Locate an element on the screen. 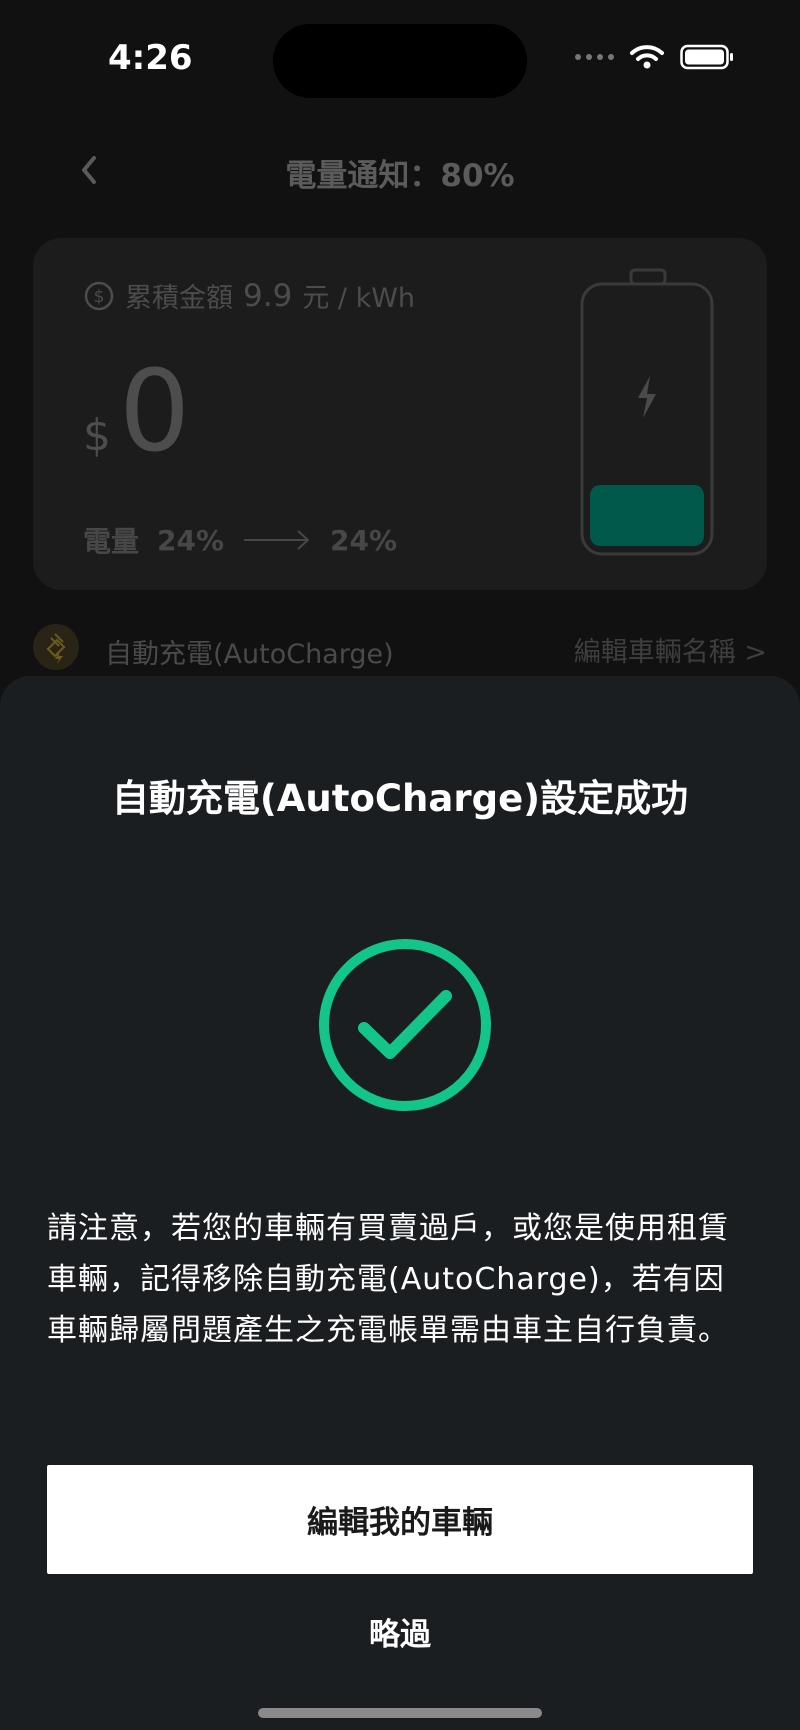  dollar-circle-icon: $ is located at coordinates (99, 295).